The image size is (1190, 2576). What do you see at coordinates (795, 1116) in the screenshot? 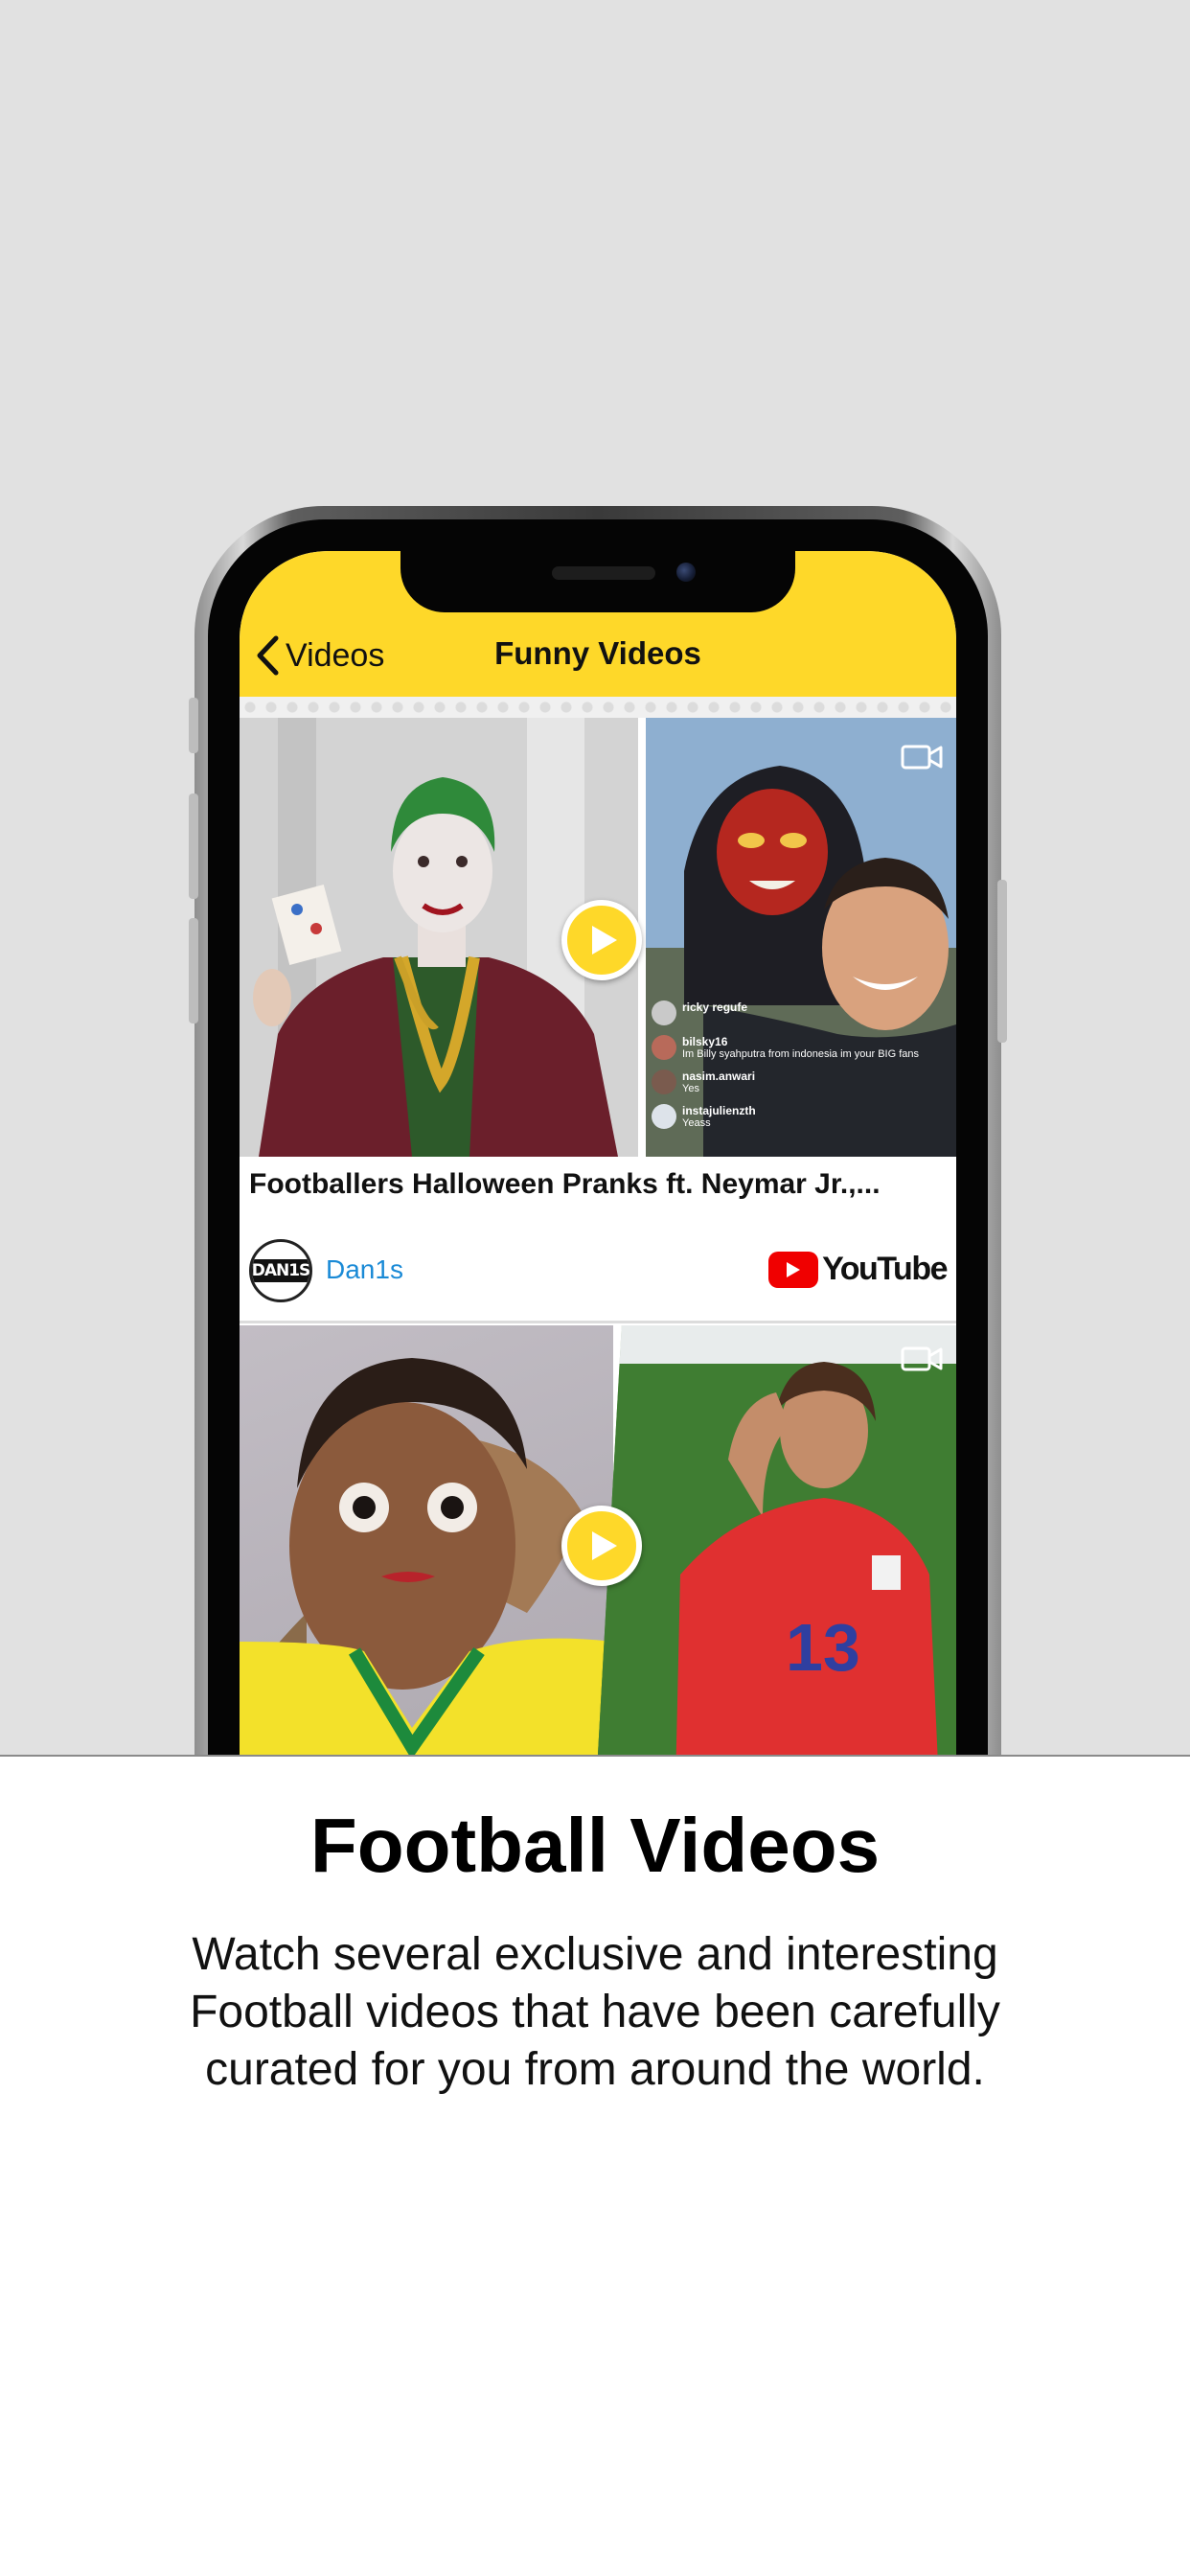
I see `comment-row: instajulienzth Yeass` at bounding box center [795, 1116].